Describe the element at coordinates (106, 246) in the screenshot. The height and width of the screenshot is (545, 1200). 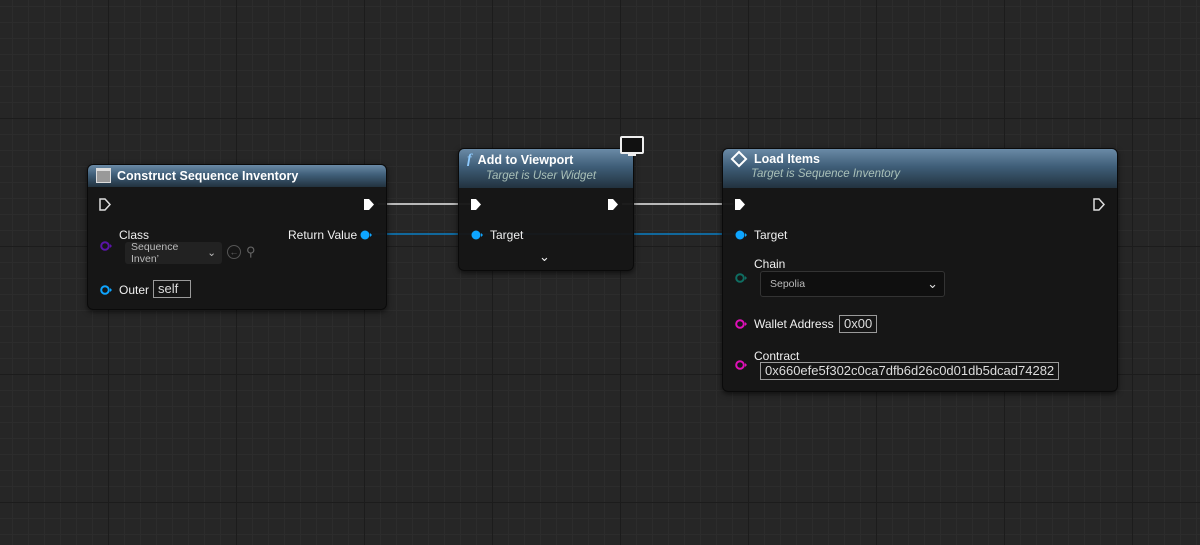
I see `class-pin` at that location.